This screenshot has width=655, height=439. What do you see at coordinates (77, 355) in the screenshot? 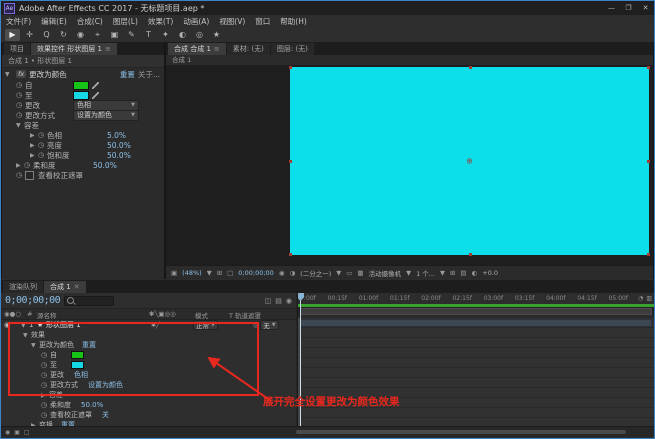
I see `from-color-swatch` at bounding box center [77, 355].